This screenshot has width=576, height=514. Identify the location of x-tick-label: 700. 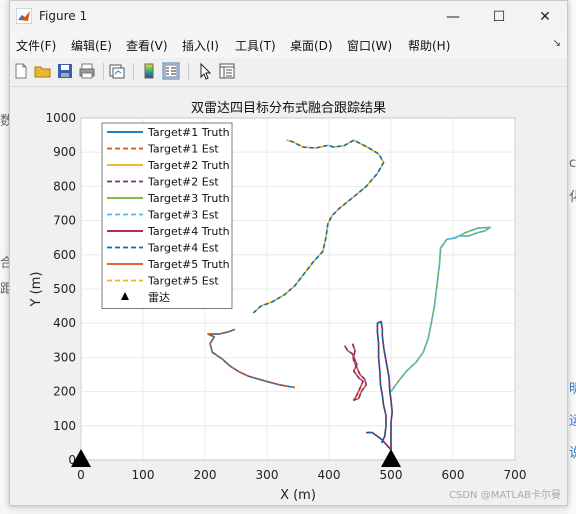
(515, 475).